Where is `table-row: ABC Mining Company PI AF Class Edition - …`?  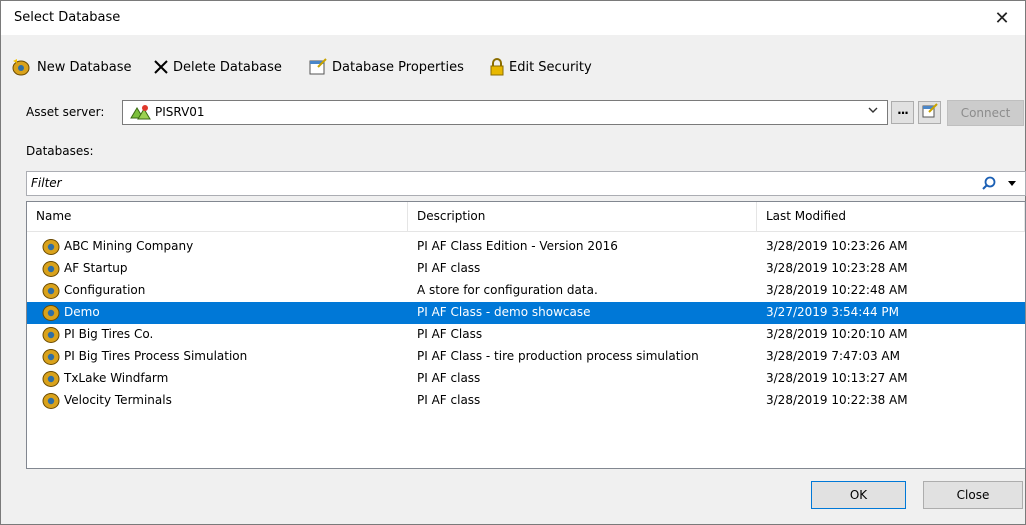
table-row: ABC Mining Company PI AF Class Edition - … is located at coordinates (526, 247).